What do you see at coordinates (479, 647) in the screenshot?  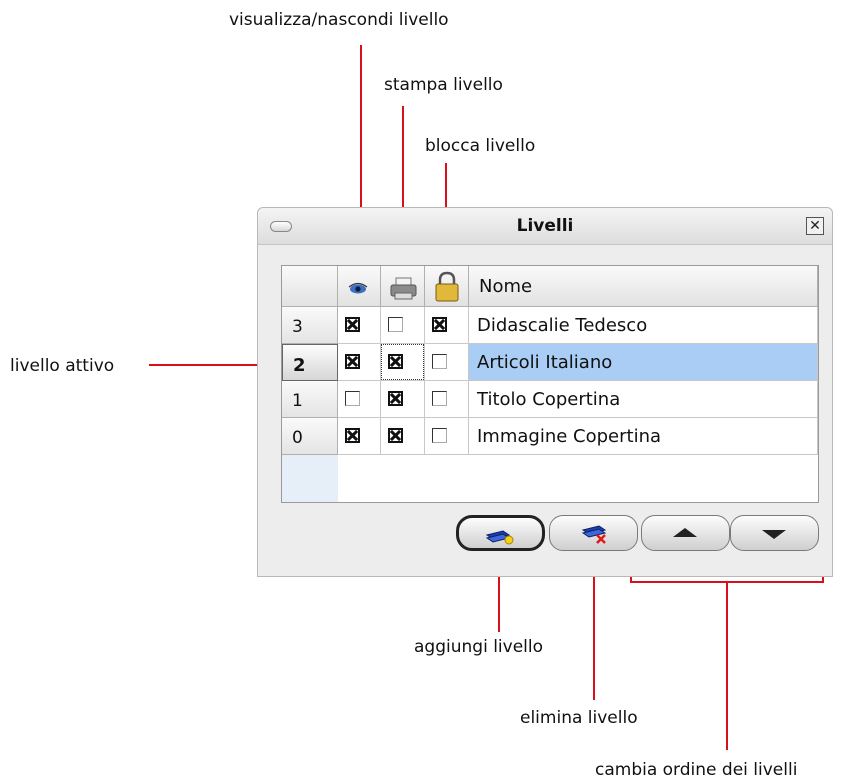 I see `callout-add: aggiungi livello` at bounding box center [479, 647].